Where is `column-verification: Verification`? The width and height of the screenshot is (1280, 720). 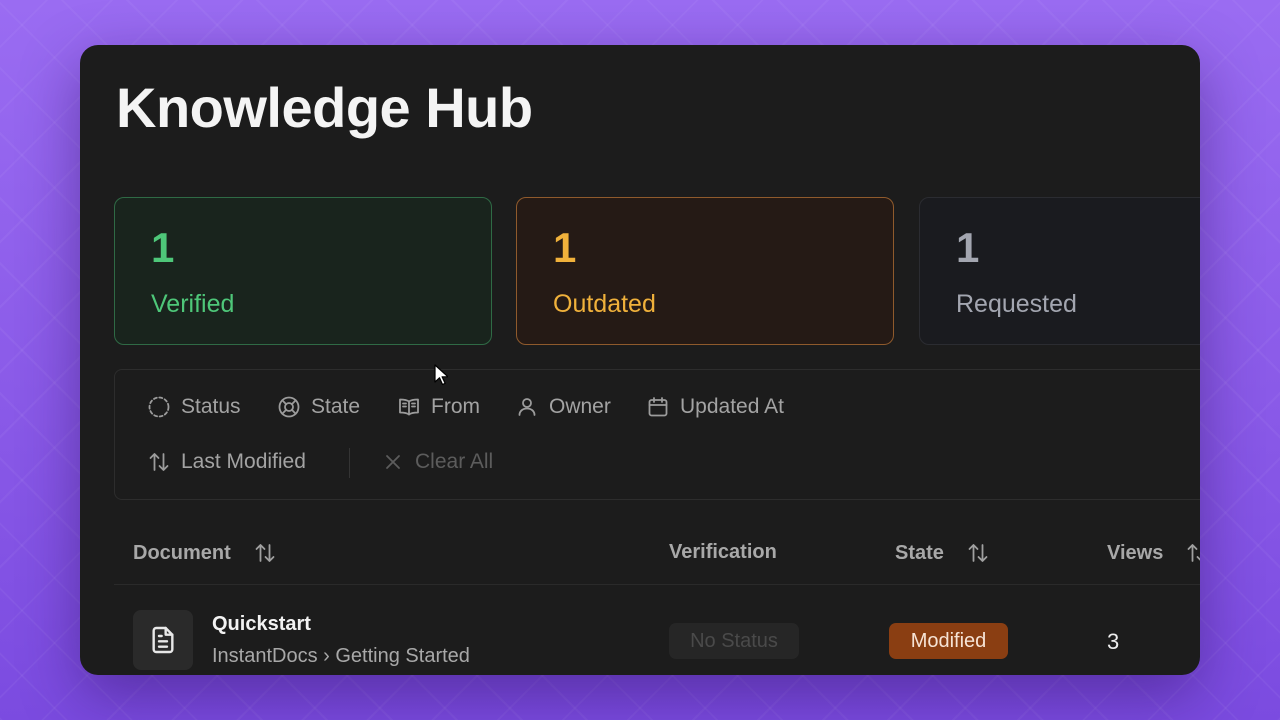
column-verification: Verification is located at coordinates (723, 552).